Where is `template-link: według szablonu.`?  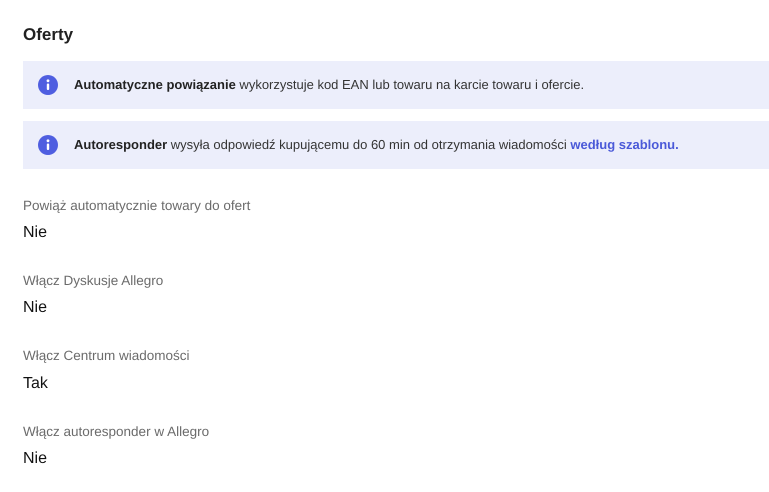 template-link: według szablonu. is located at coordinates (624, 144).